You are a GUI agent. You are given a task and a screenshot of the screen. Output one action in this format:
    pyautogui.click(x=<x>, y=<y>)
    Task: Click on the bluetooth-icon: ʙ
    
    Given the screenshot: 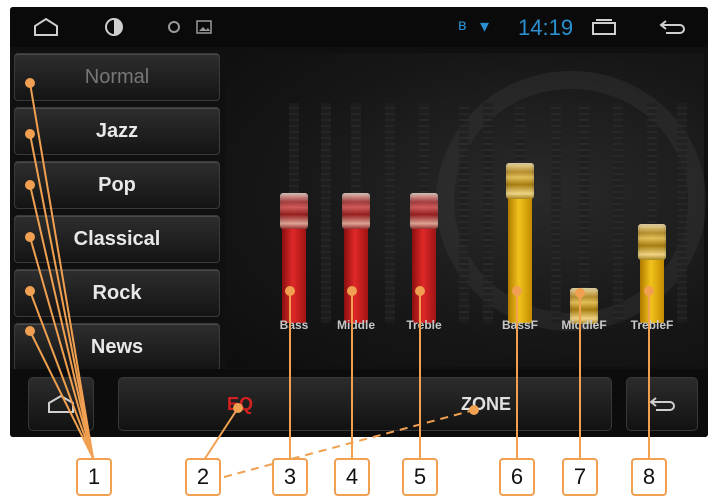 What is the action you would take?
    pyautogui.click(x=462, y=25)
    